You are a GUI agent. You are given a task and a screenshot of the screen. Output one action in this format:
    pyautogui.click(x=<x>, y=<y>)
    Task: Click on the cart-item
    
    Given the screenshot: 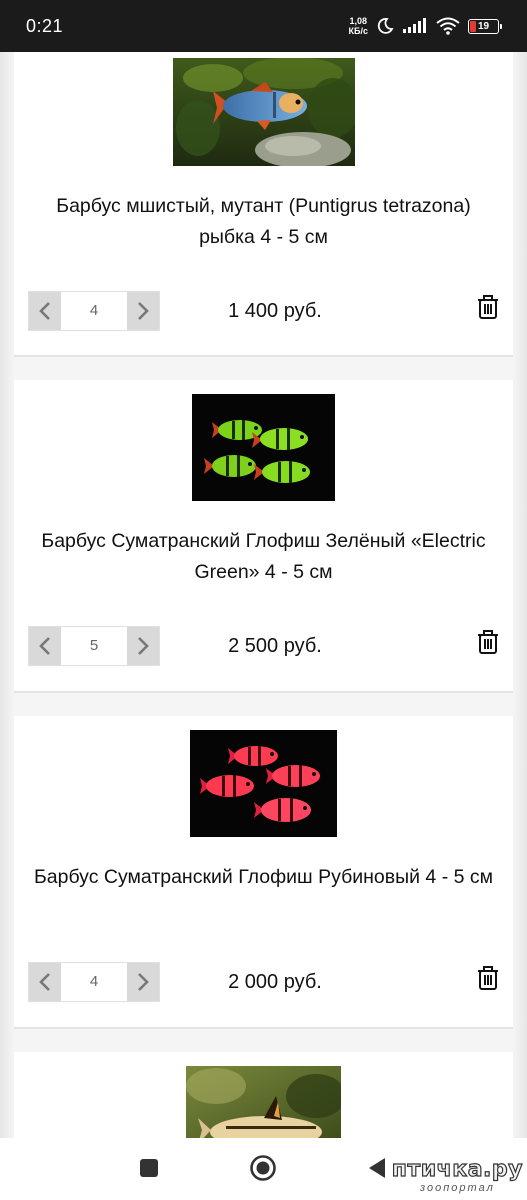 What is the action you would take?
    pyautogui.click(x=263, y=1095)
    